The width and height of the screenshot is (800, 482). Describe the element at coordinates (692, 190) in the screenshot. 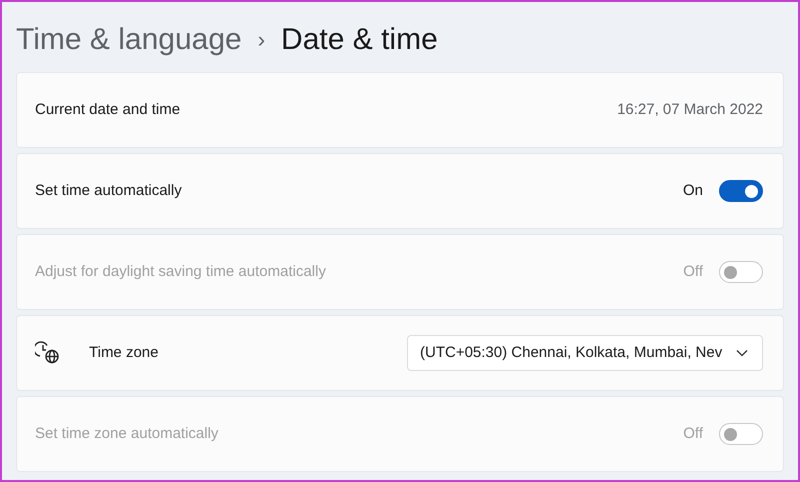

I see `toggle-state-label: On` at that location.